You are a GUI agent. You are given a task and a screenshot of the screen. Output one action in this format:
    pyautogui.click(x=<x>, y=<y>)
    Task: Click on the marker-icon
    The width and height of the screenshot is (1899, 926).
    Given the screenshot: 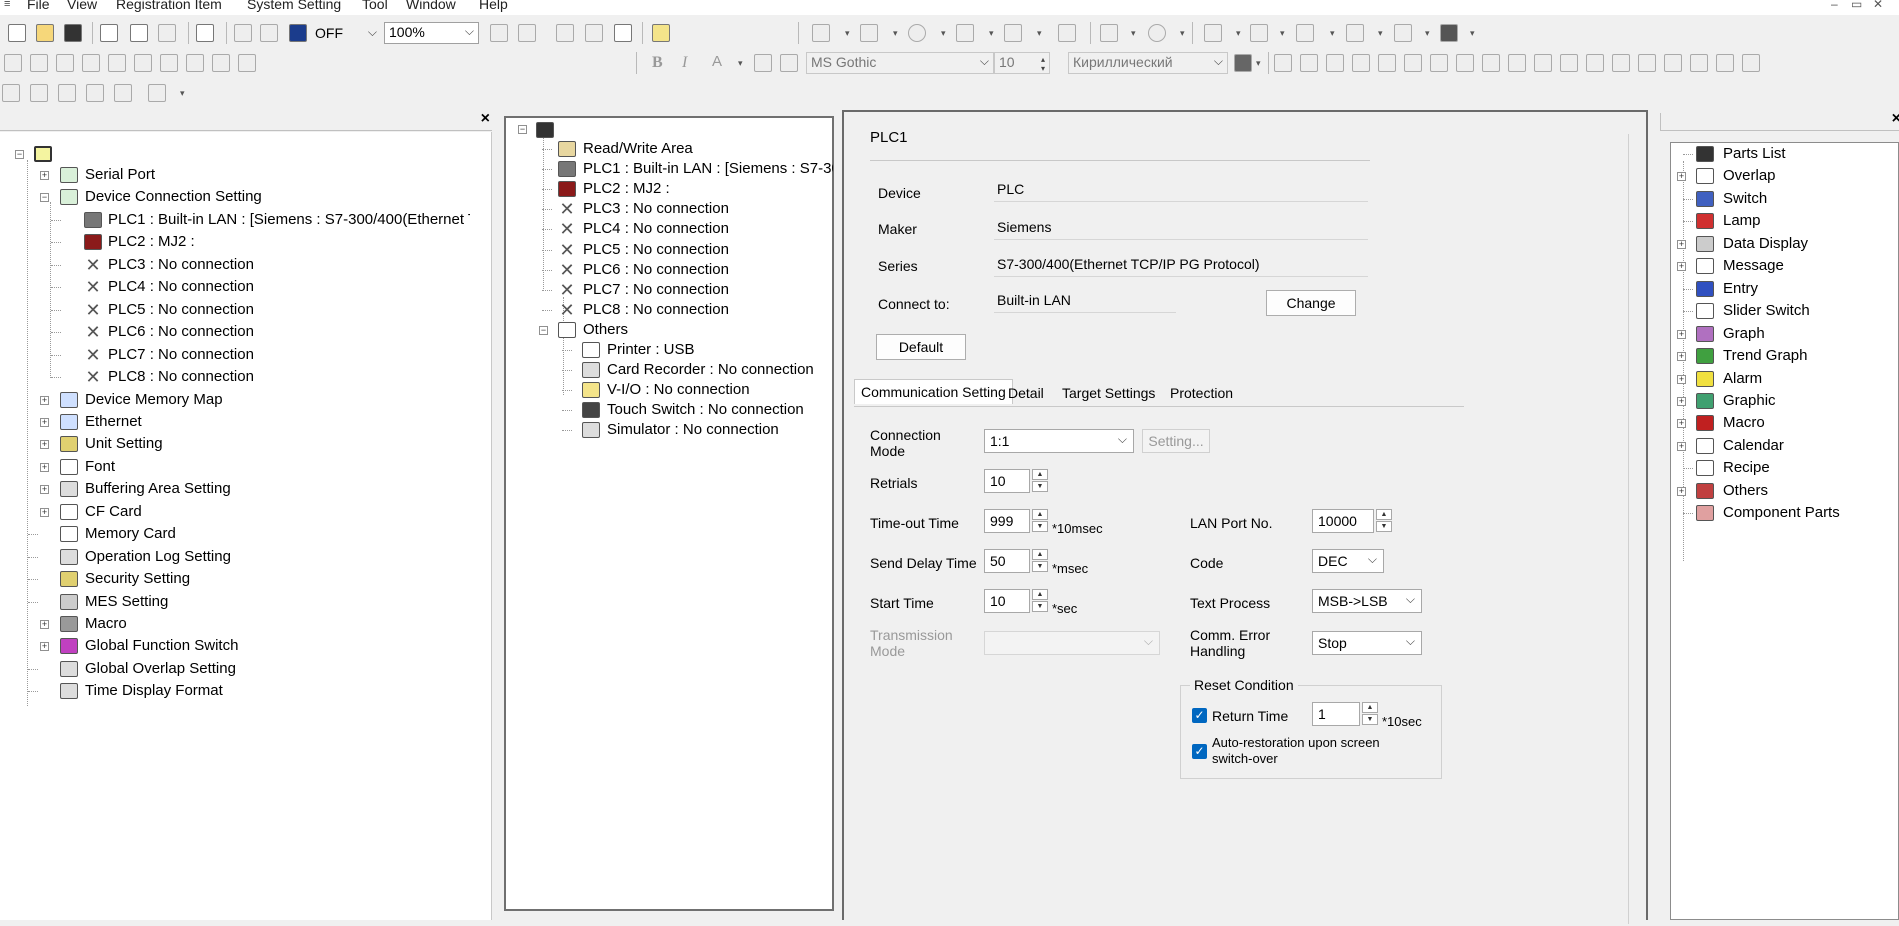 What is the action you would take?
    pyautogui.click(x=1259, y=33)
    